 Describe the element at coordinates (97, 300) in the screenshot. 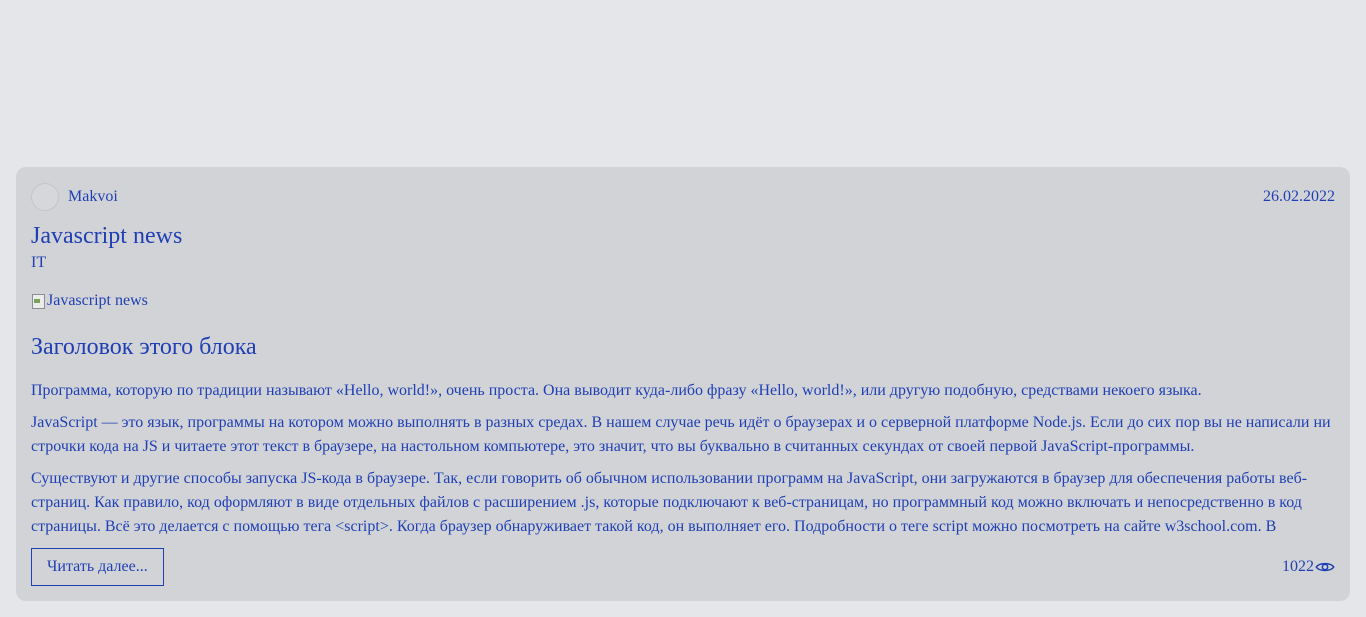

I see `post-image-alt: Javascript news` at that location.